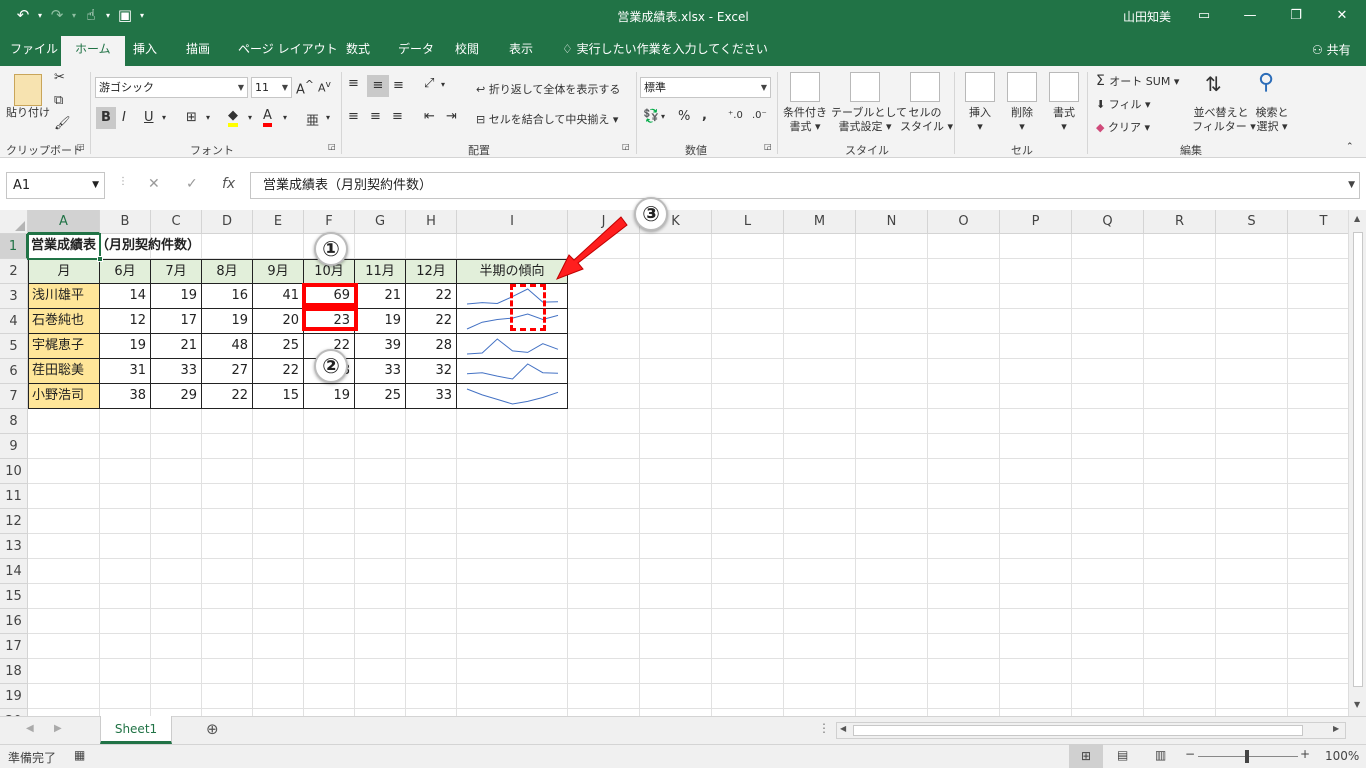 Image resolution: width=1366 pixels, height=768 pixels. I want to click on value-cell: 39, so click(380, 346).